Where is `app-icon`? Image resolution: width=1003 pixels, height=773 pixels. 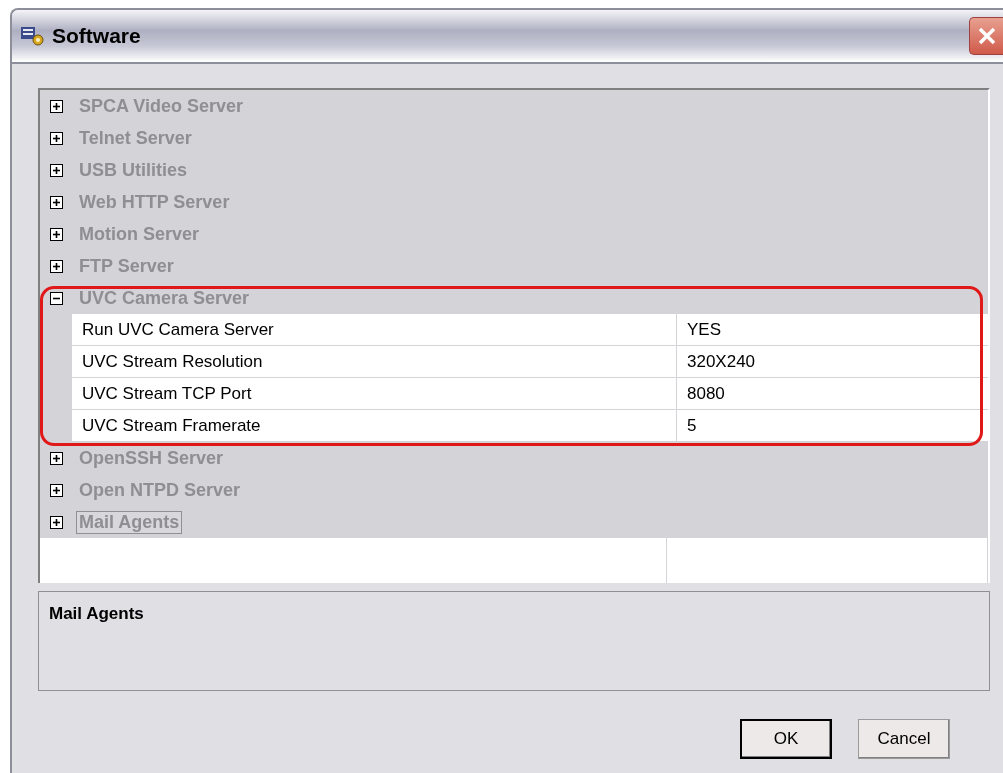 app-icon is located at coordinates (33, 36).